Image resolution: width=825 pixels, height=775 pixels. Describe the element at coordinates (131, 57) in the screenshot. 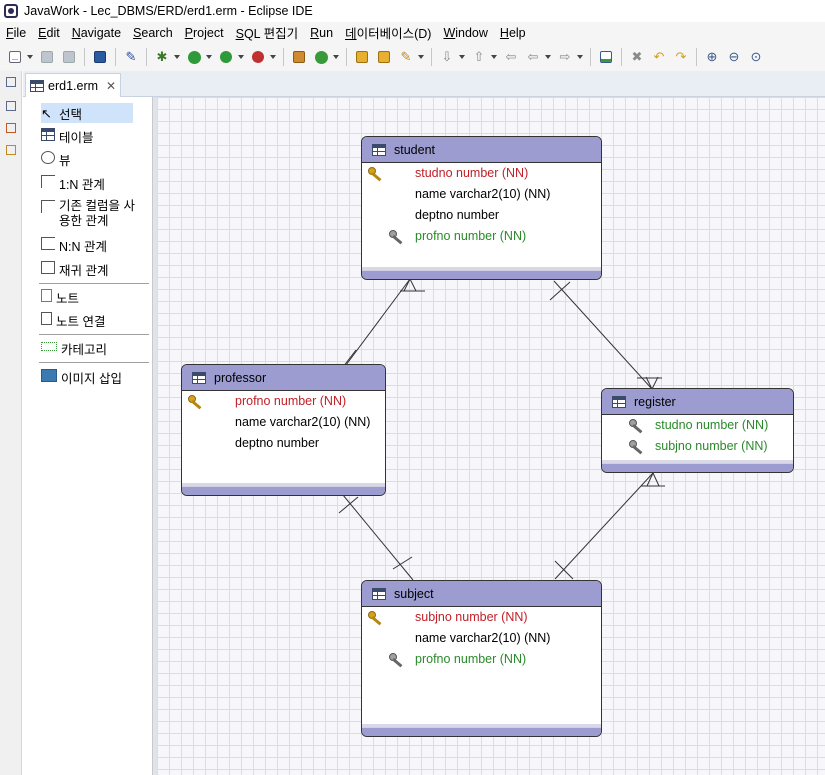

I see `skip-breakpoints-icon: ✎` at that location.